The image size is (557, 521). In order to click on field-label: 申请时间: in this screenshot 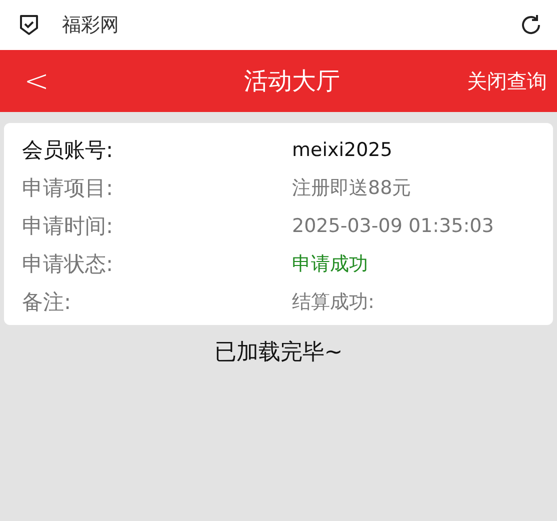, I will do `click(68, 226)`.